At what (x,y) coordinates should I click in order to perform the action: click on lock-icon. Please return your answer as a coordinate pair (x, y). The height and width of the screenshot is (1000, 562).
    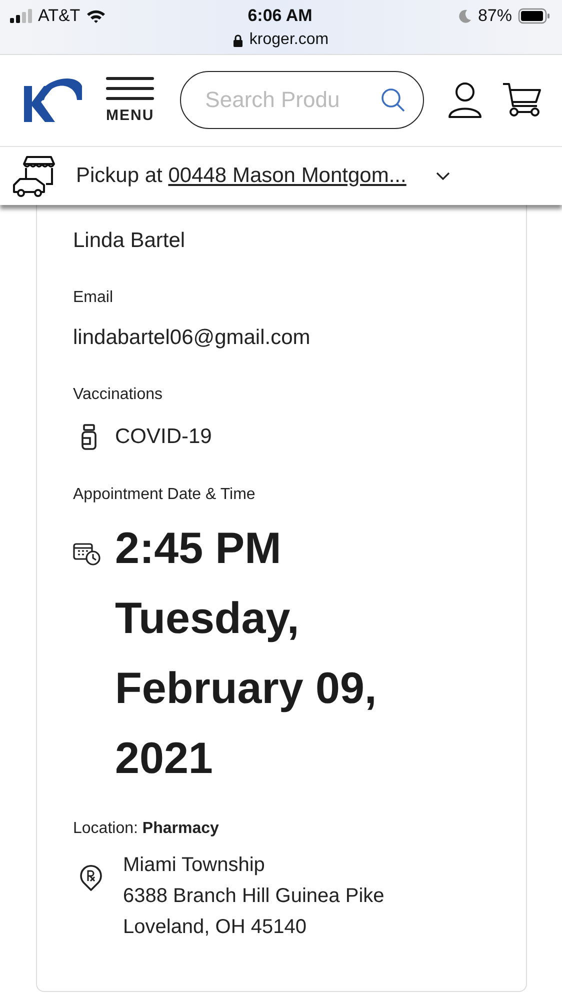
    Looking at the image, I should click on (238, 40).